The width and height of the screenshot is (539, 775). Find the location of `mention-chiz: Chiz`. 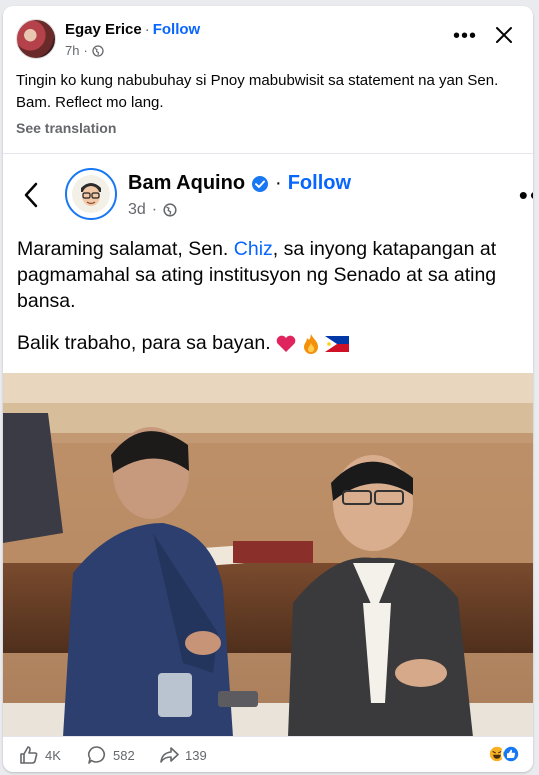

mention-chiz: Chiz is located at coordinates (253, 249).